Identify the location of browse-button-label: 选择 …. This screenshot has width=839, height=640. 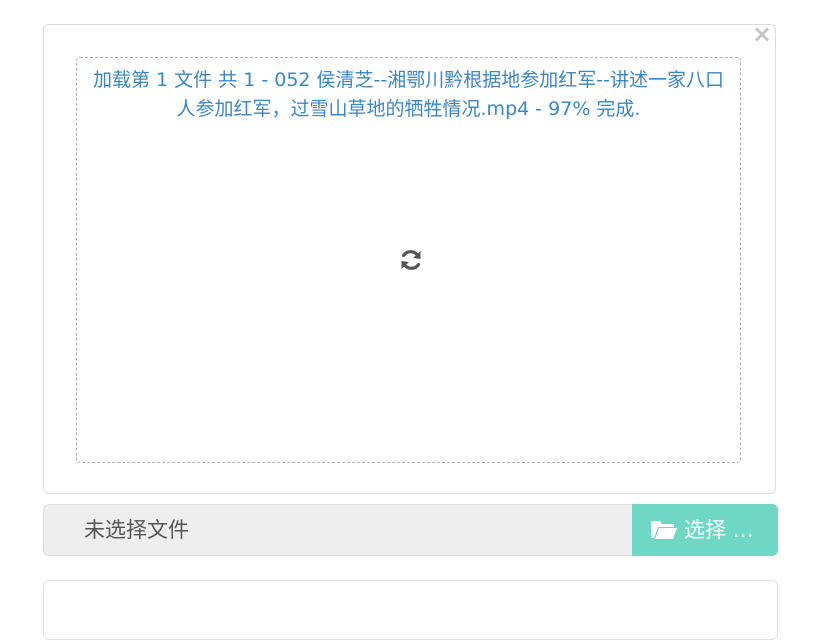
(719, 530).